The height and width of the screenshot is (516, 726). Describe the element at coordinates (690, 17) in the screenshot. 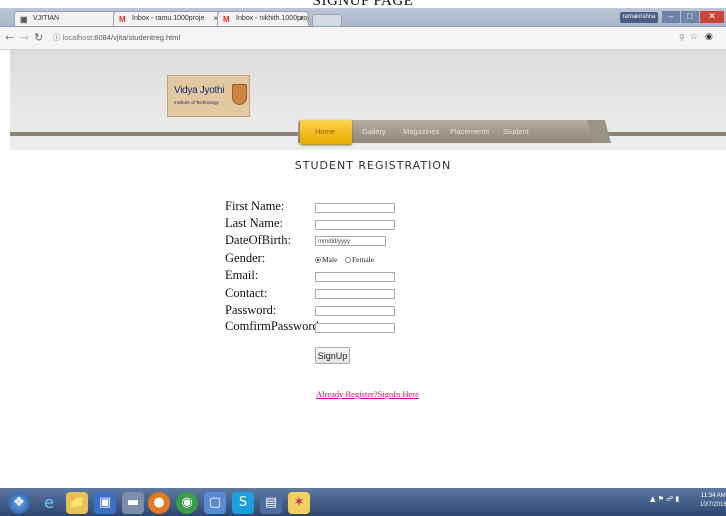

I see `maximize-icon: □` at that location.